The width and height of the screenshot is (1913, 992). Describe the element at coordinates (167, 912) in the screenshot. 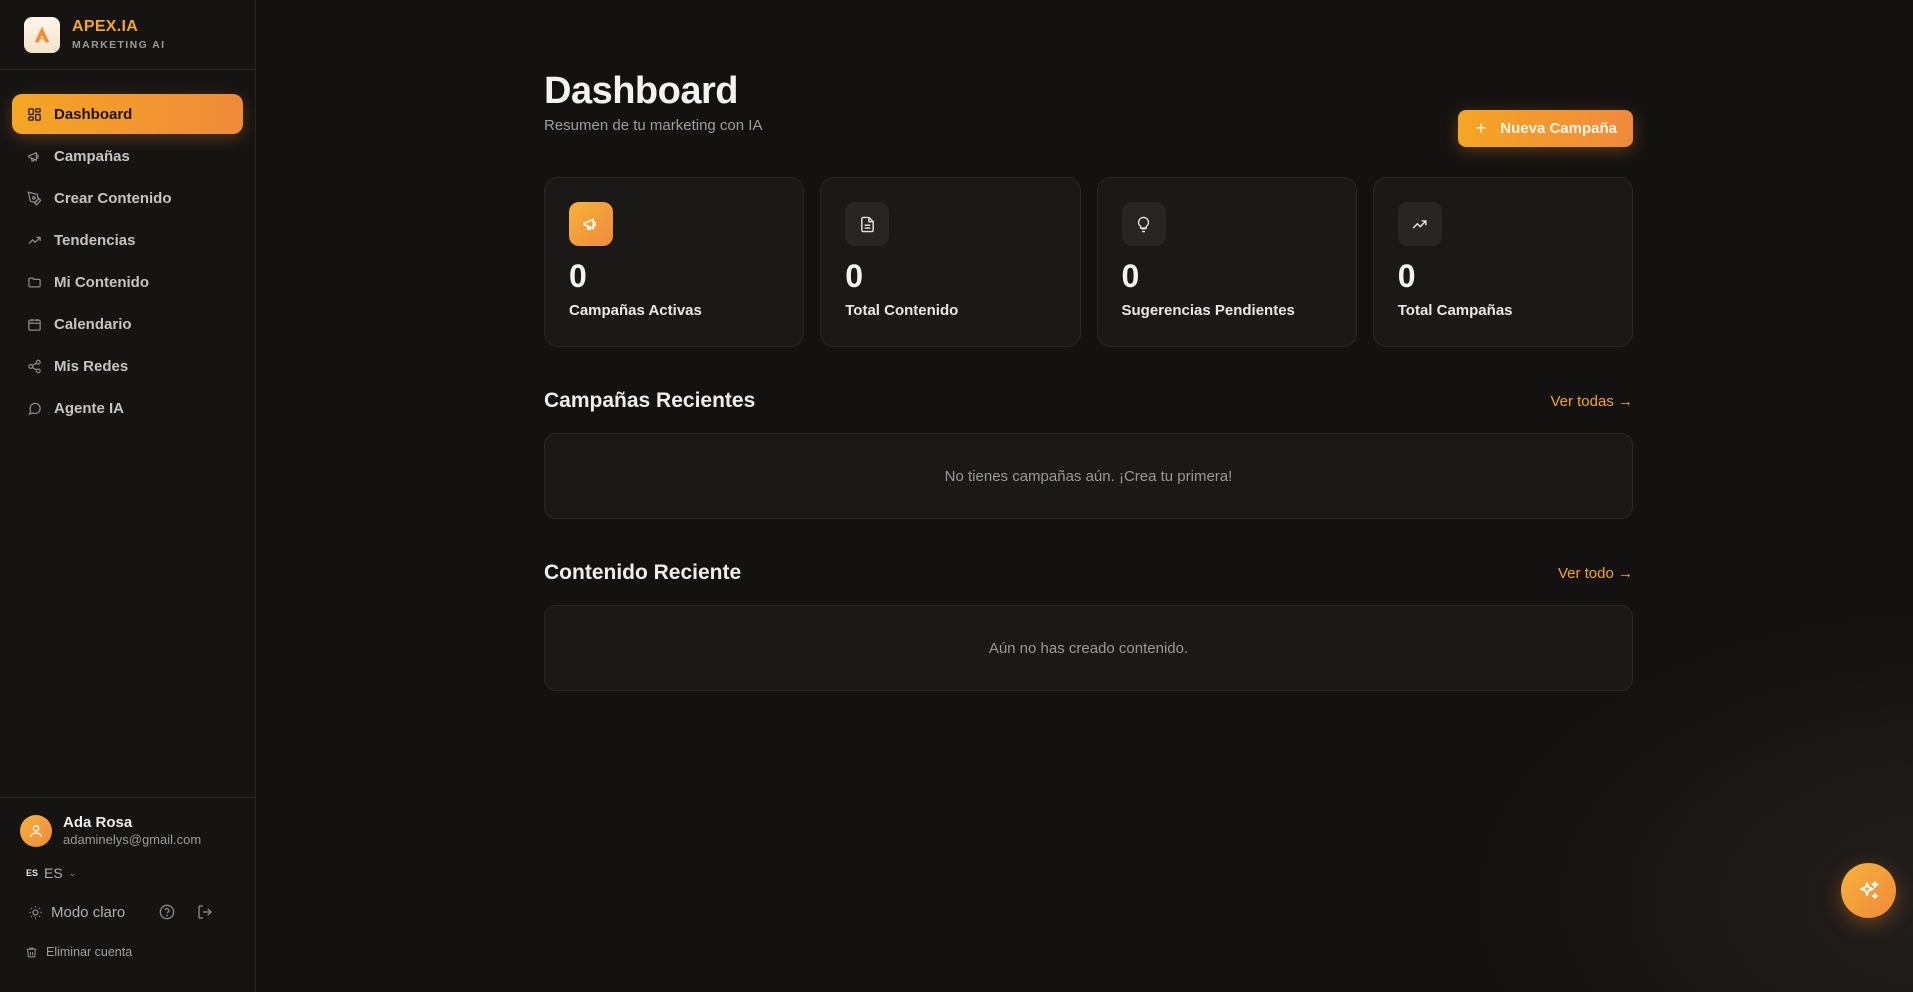

I see `help-icon` at that location.